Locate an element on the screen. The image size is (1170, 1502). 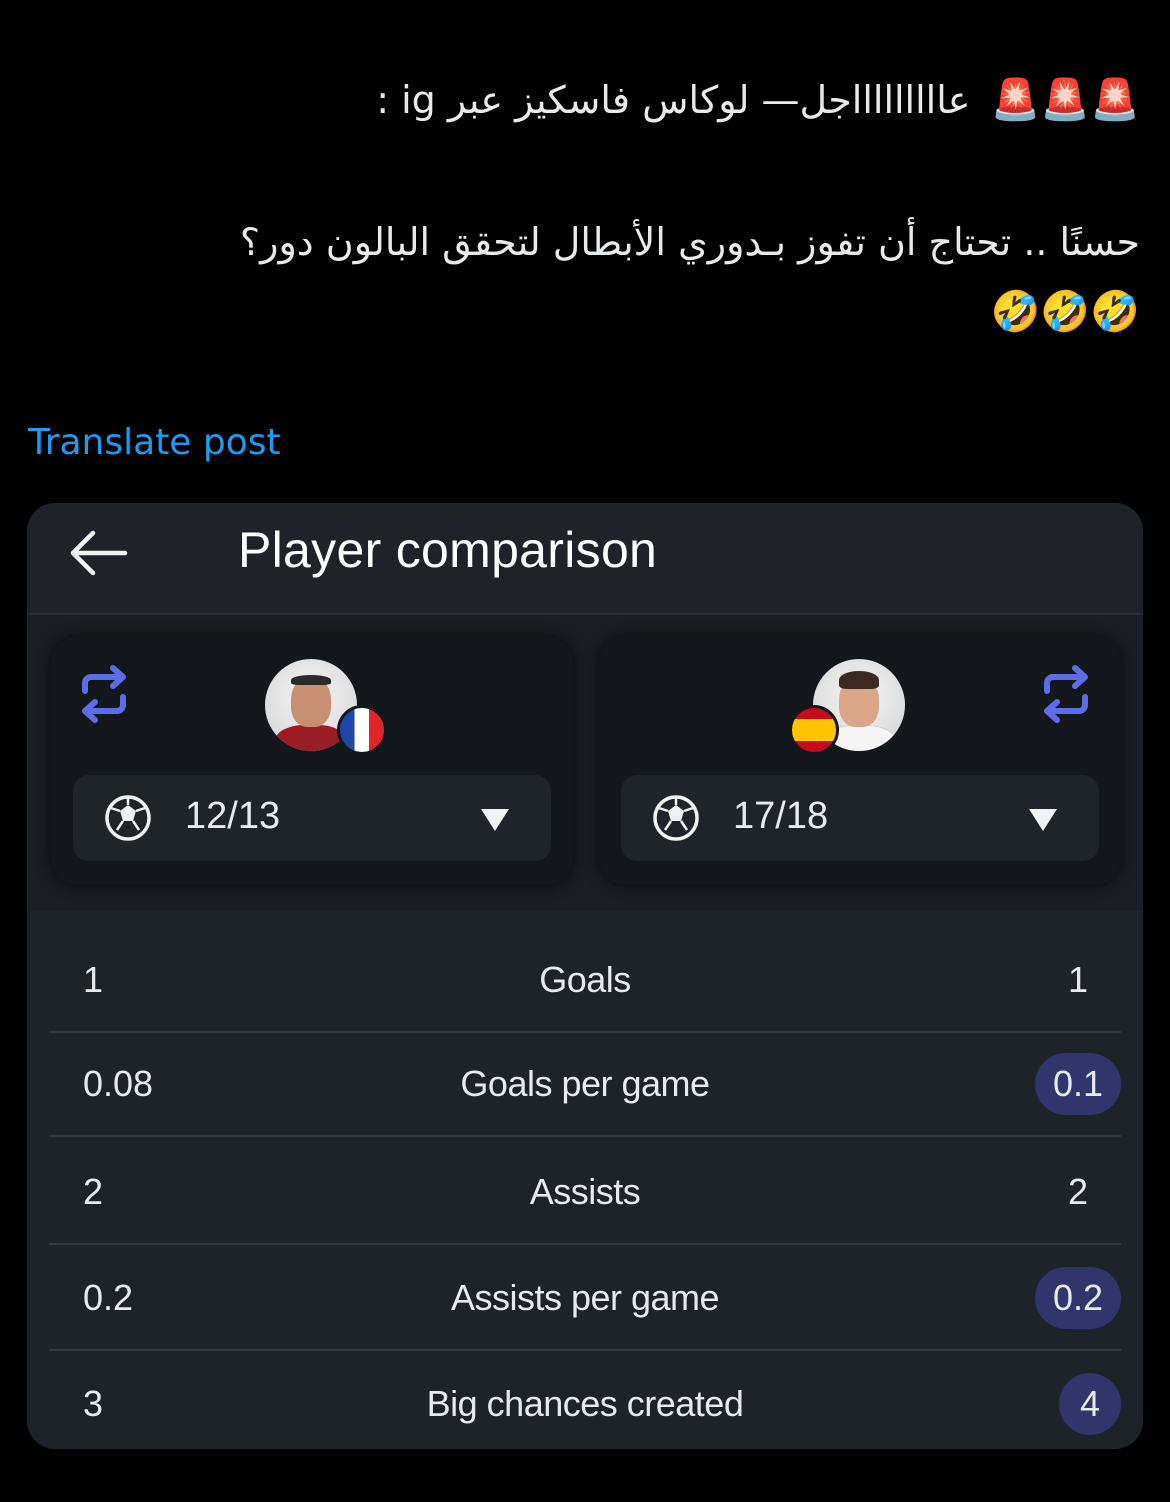
stat-row-big-chances-created: 3 Big chances created 4 is located at coordinates (585, 1400).